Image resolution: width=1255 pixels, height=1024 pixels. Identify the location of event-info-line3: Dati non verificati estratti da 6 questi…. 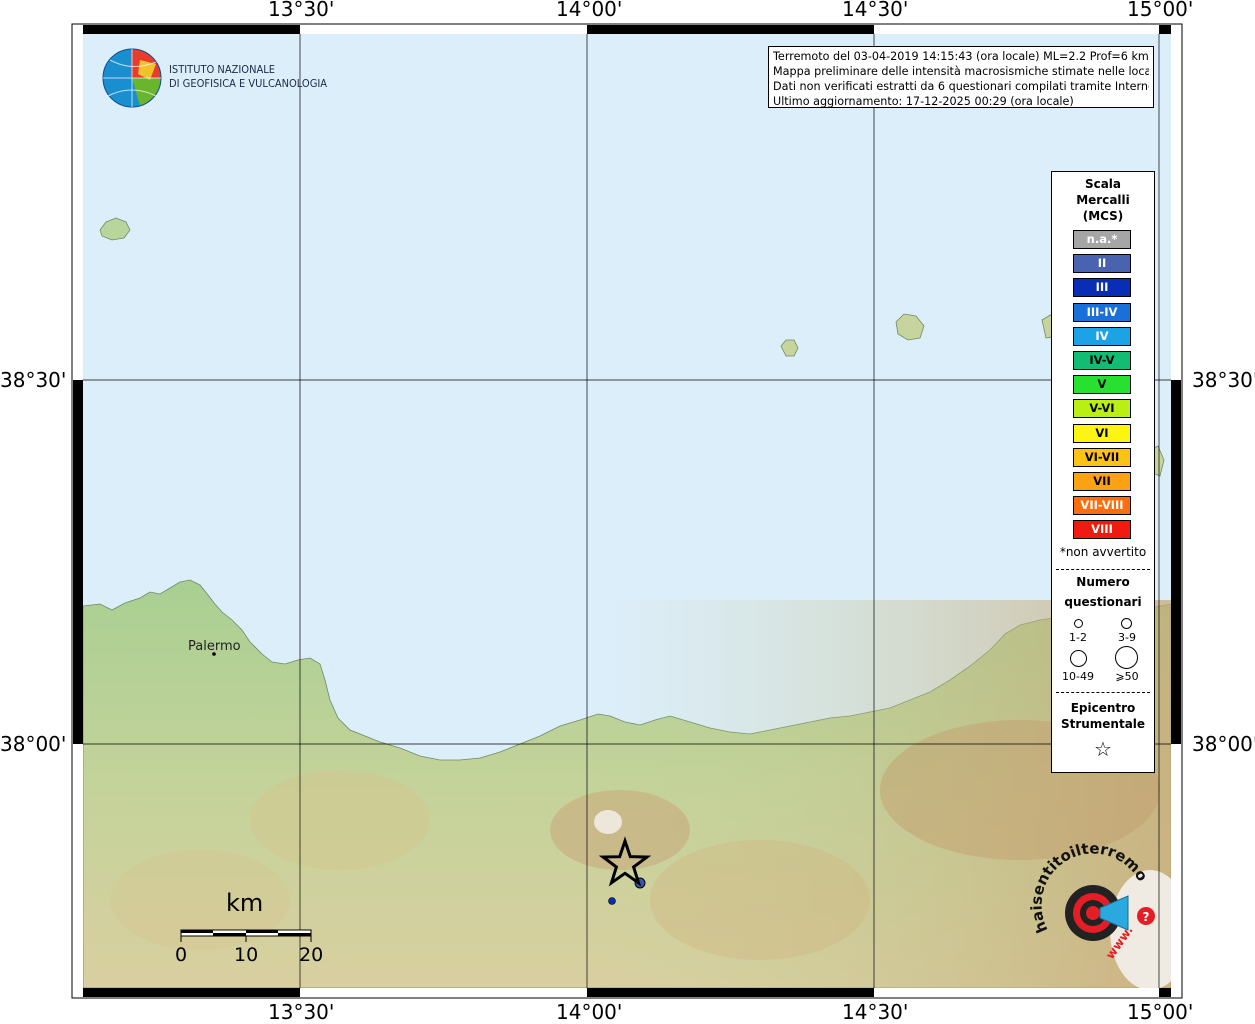
(961, 86).